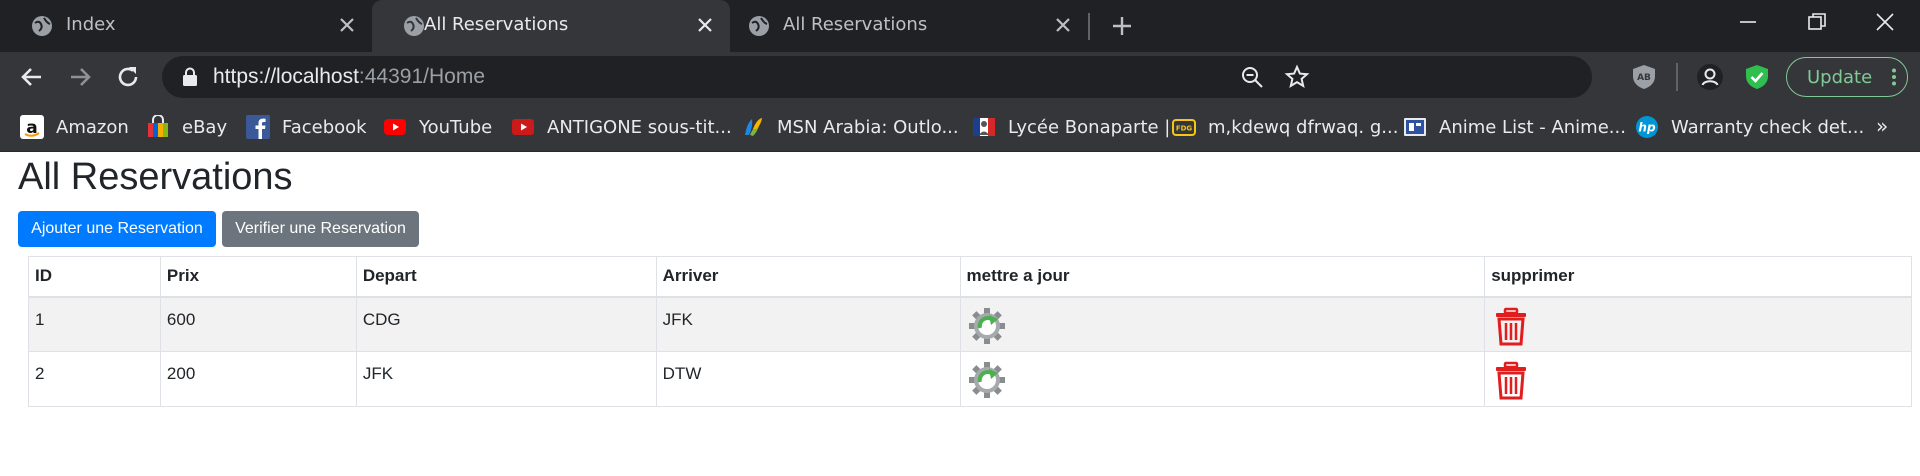 Image resolution: width=1920 pixels, height=476 pixels. I want to click on cell-prix: 200, so click(258, 379).